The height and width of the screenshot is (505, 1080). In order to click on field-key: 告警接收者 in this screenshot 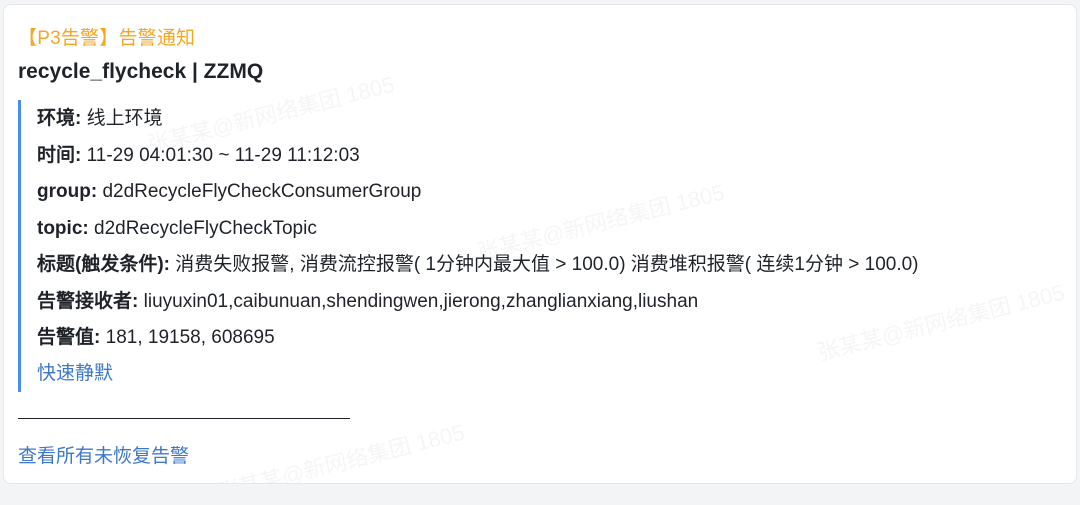, I will do `click(85, 301)`.